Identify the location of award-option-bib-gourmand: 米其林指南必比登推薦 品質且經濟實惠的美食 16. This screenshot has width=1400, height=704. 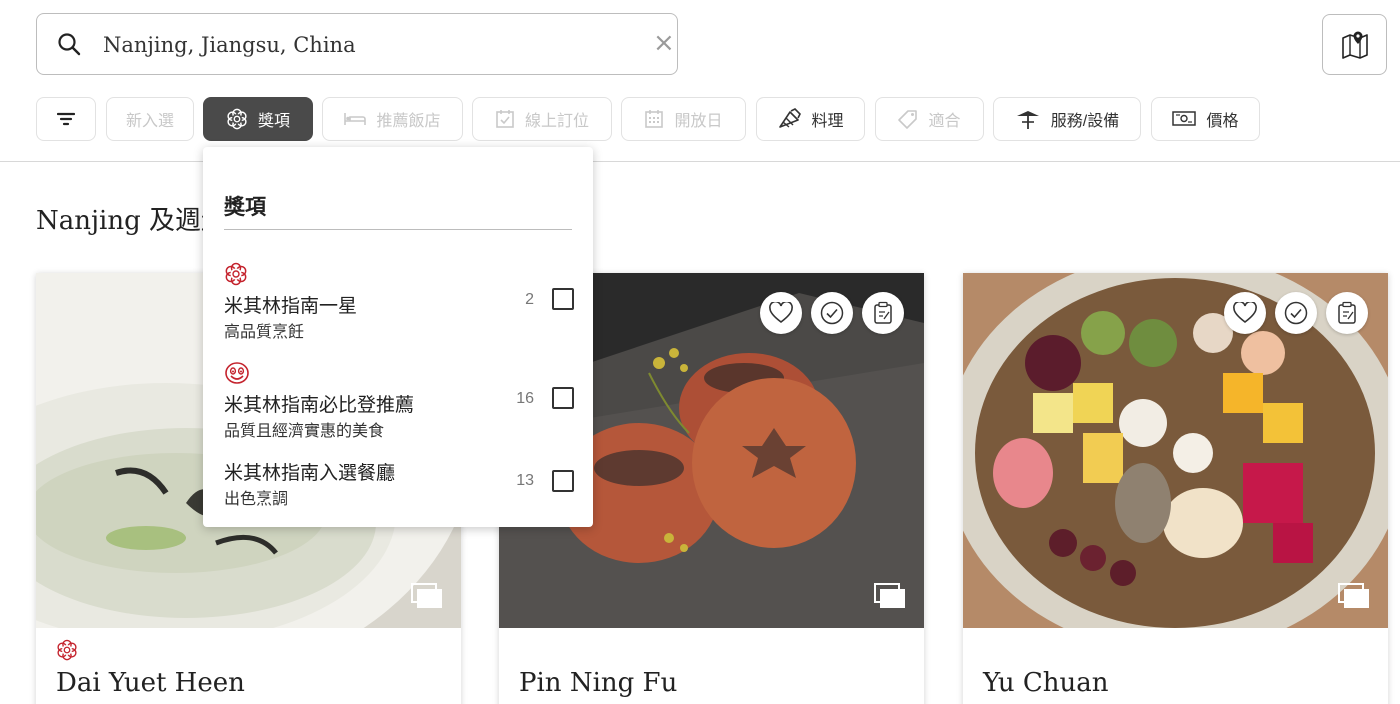
(399, 401).